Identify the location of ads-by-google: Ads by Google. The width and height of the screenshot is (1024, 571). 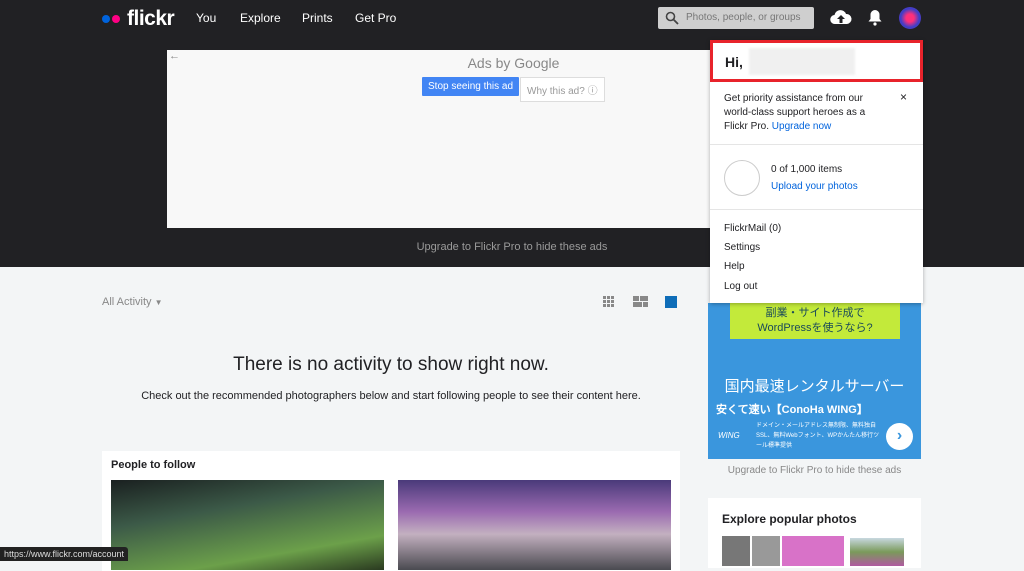
(513, 63).